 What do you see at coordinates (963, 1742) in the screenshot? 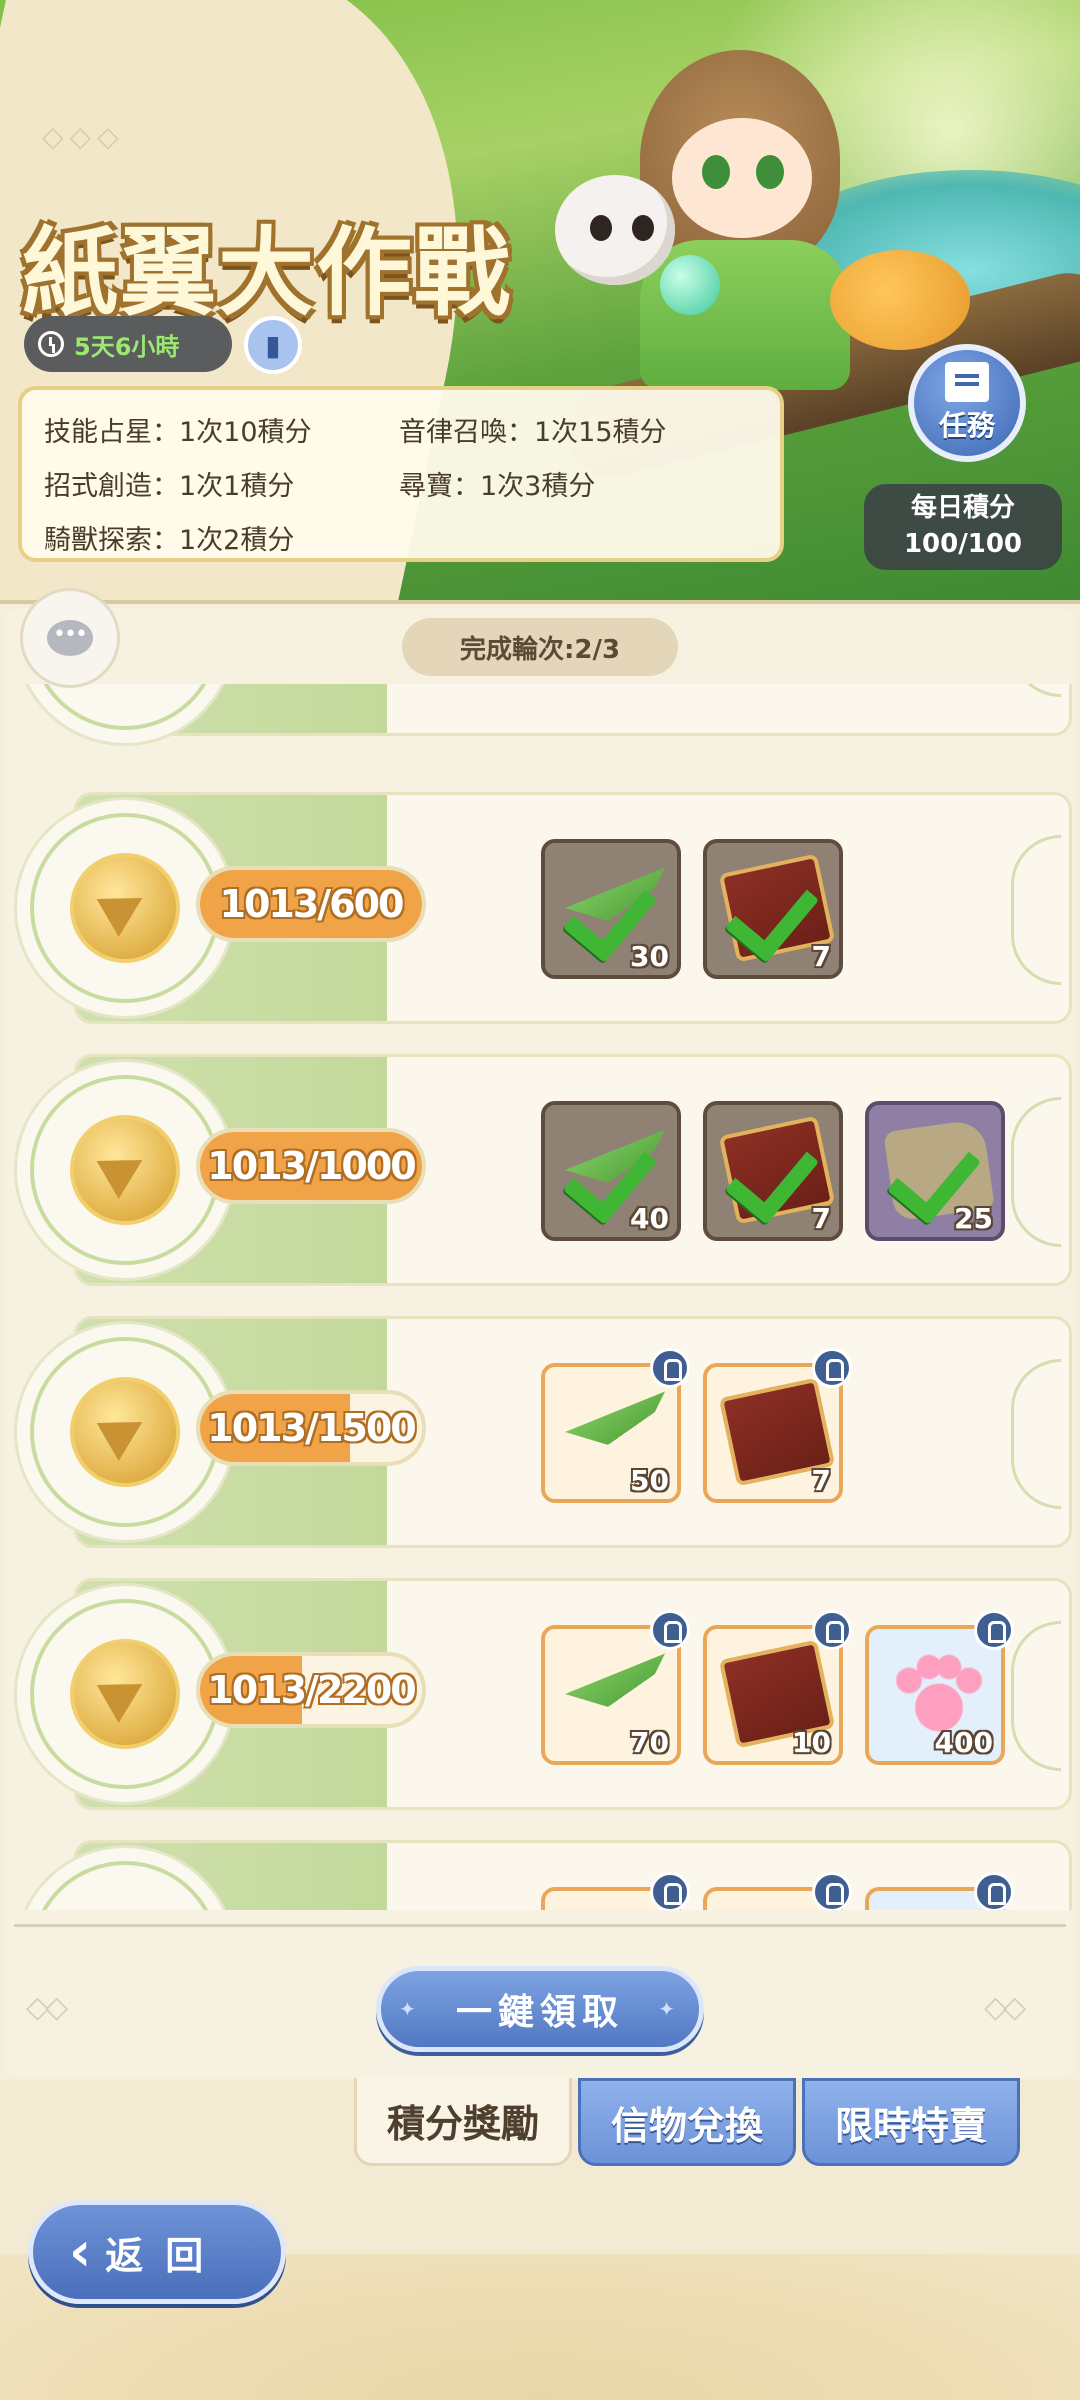
I see `reward-qty: 400` at bounding box center [963, 1742].